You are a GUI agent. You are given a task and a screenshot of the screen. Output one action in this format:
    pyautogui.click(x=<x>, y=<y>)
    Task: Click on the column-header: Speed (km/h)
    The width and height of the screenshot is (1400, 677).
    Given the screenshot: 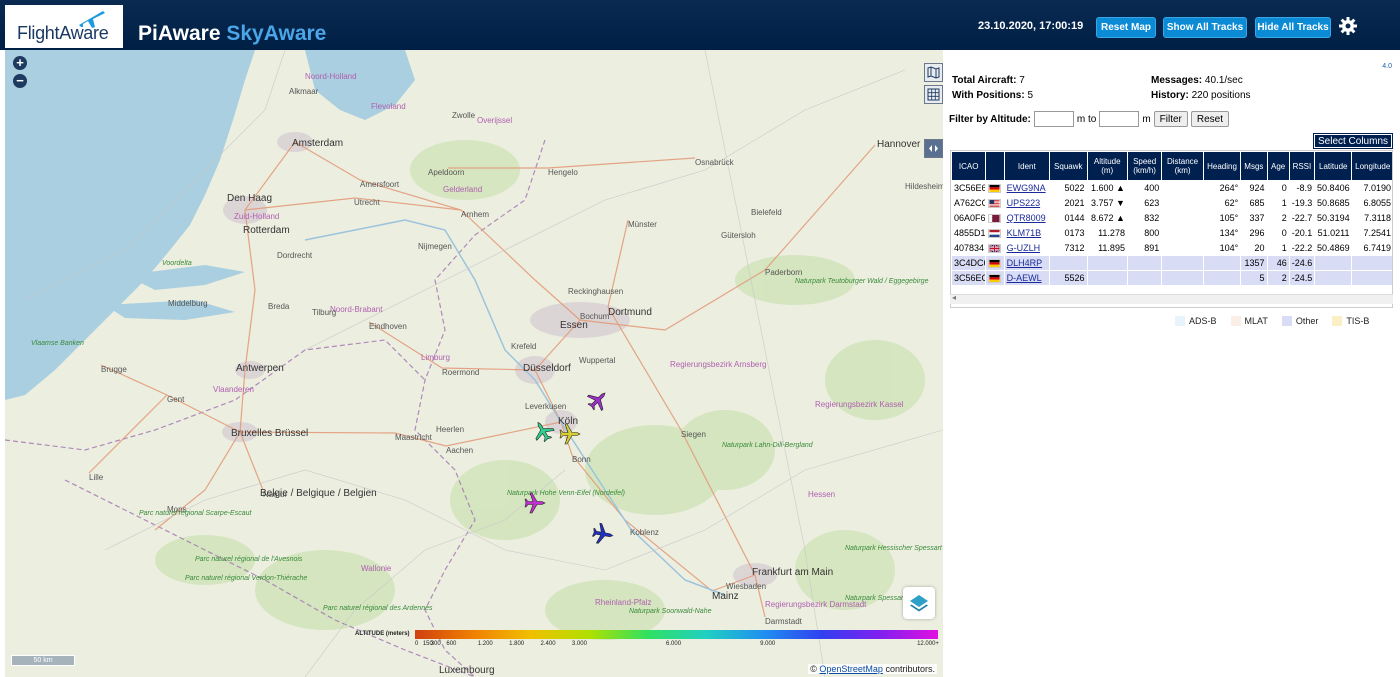 What is the action you would take?
    pyautogui.click(x=1144, y=166)
    